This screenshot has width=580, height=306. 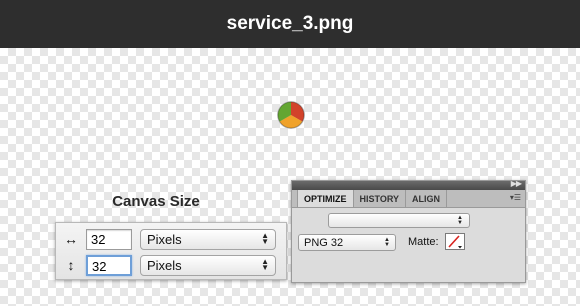 I want to click on format-select: PNG 32 ▲ ▼, so click(x=347, y=242).